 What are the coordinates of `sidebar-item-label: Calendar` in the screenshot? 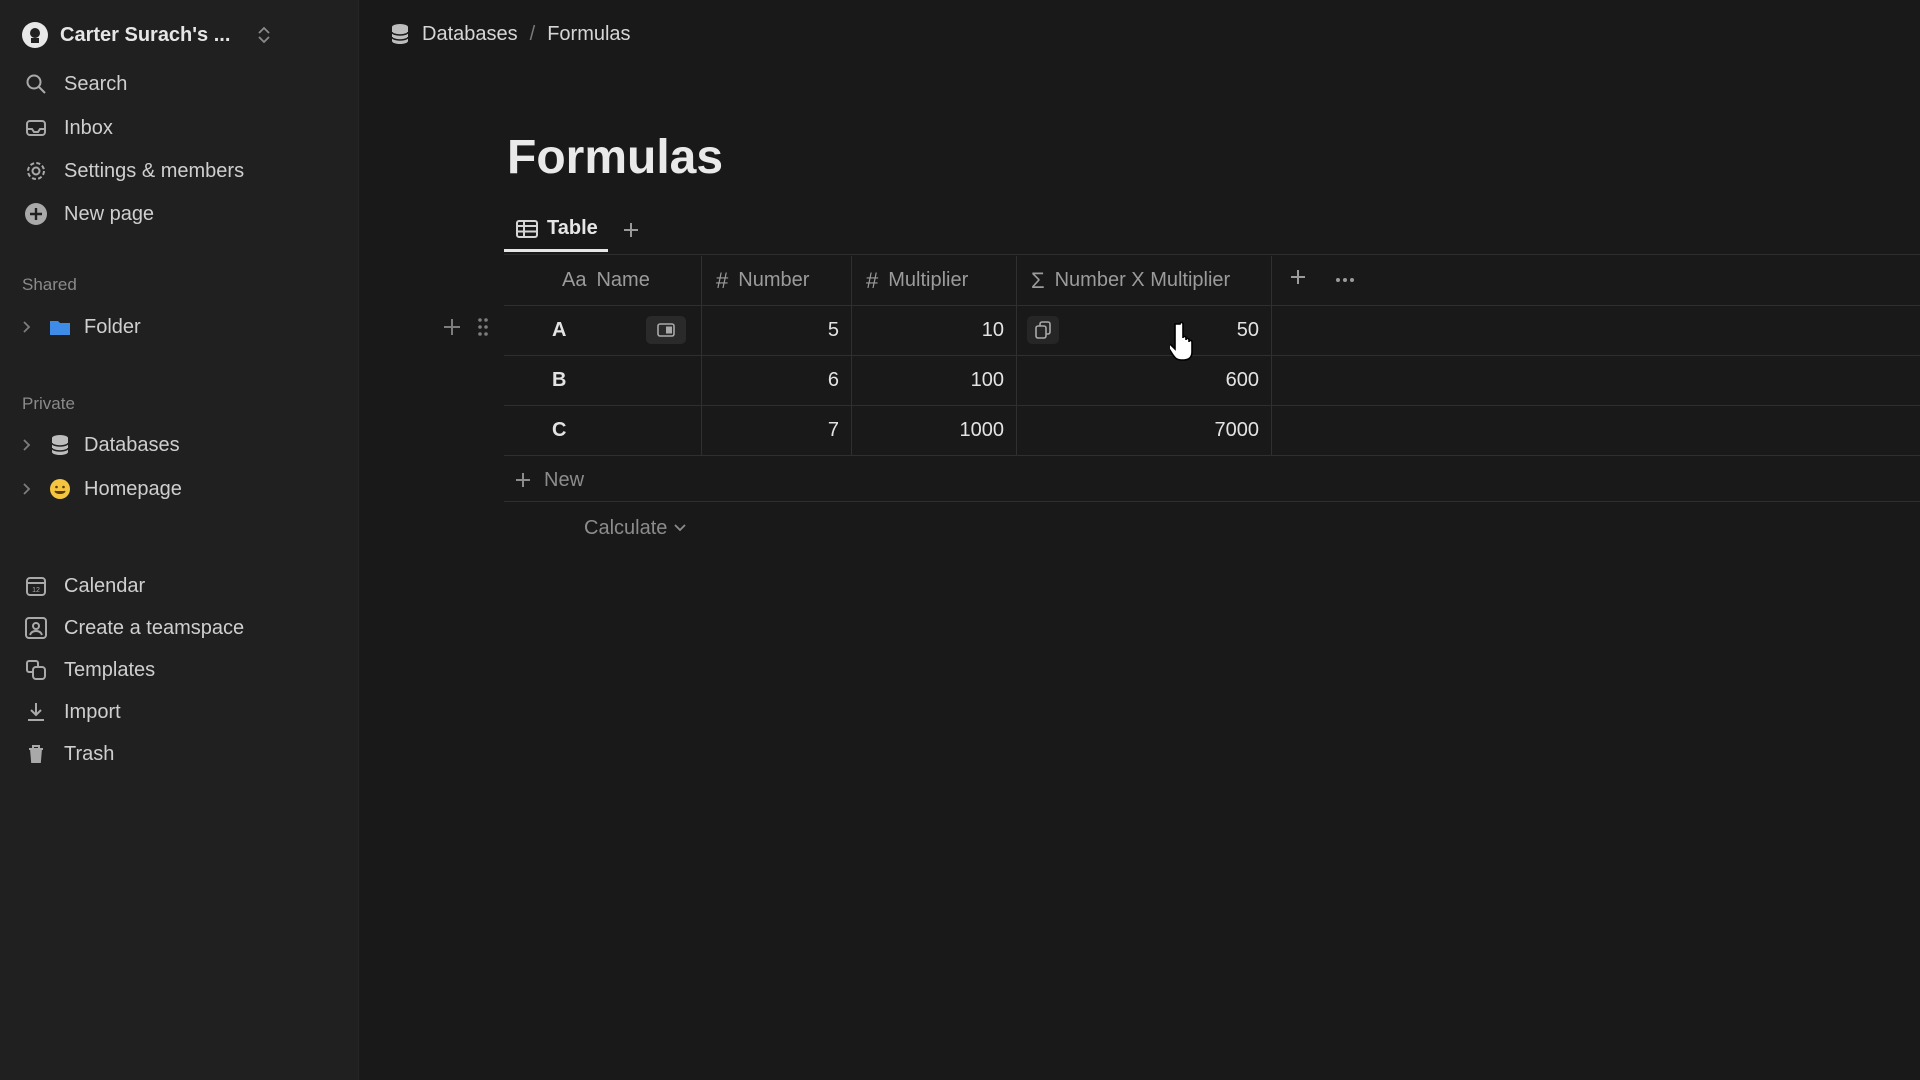 It's located at (105, 585).